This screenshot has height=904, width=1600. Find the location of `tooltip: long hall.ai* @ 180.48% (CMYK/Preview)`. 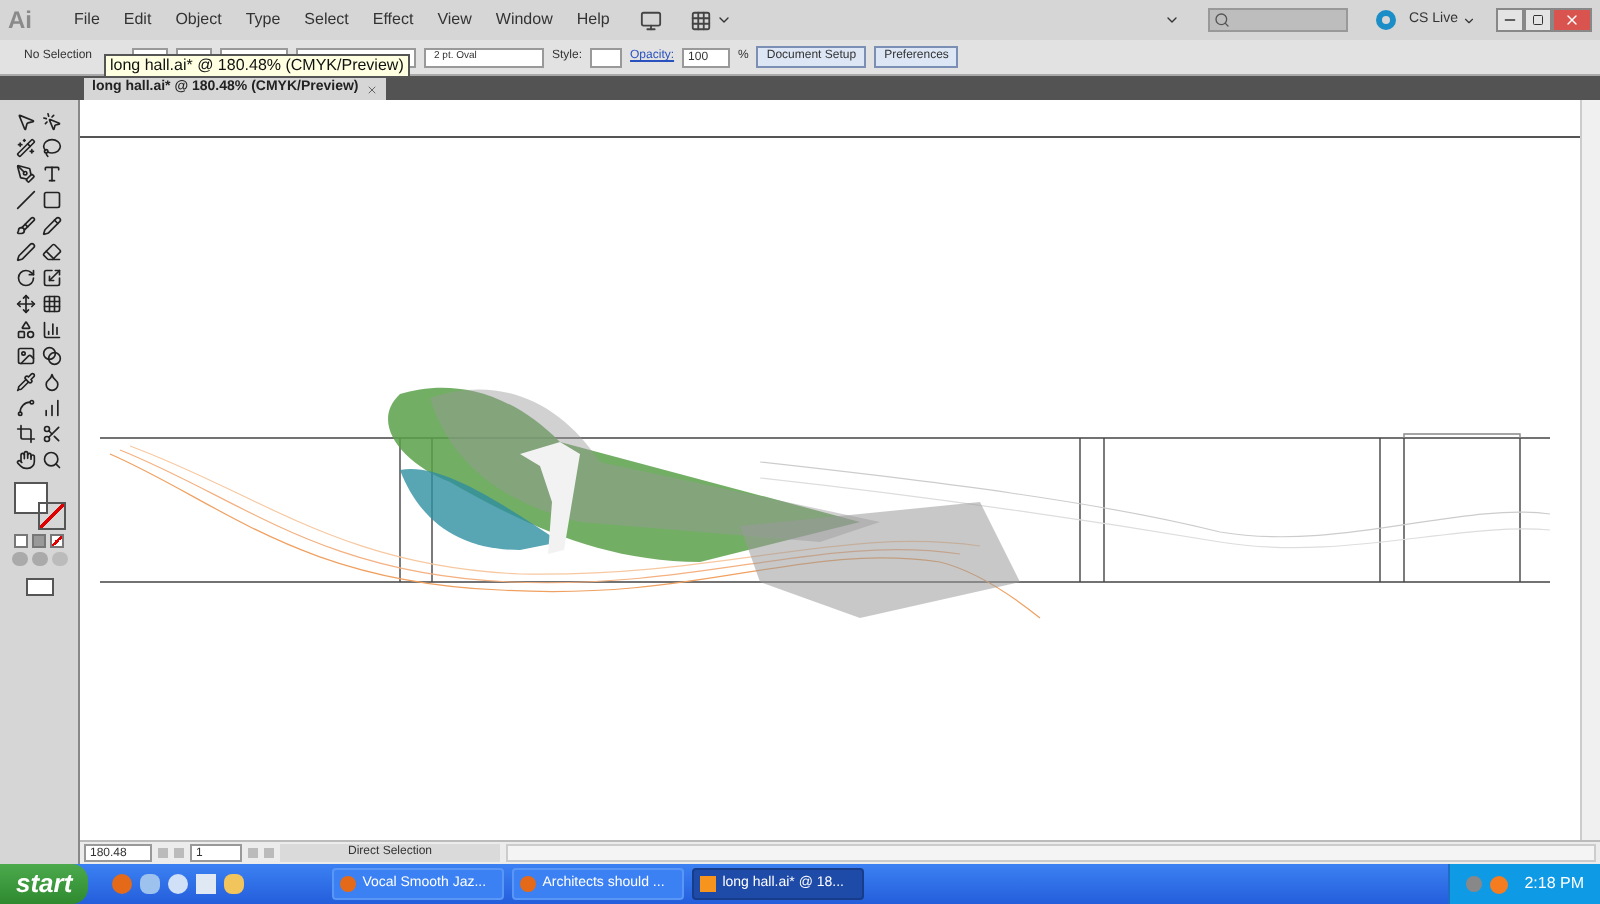

tooltip: long hall.ai* @ 180.48% (CMYK/Preview) is located at coordinates (257, 66).